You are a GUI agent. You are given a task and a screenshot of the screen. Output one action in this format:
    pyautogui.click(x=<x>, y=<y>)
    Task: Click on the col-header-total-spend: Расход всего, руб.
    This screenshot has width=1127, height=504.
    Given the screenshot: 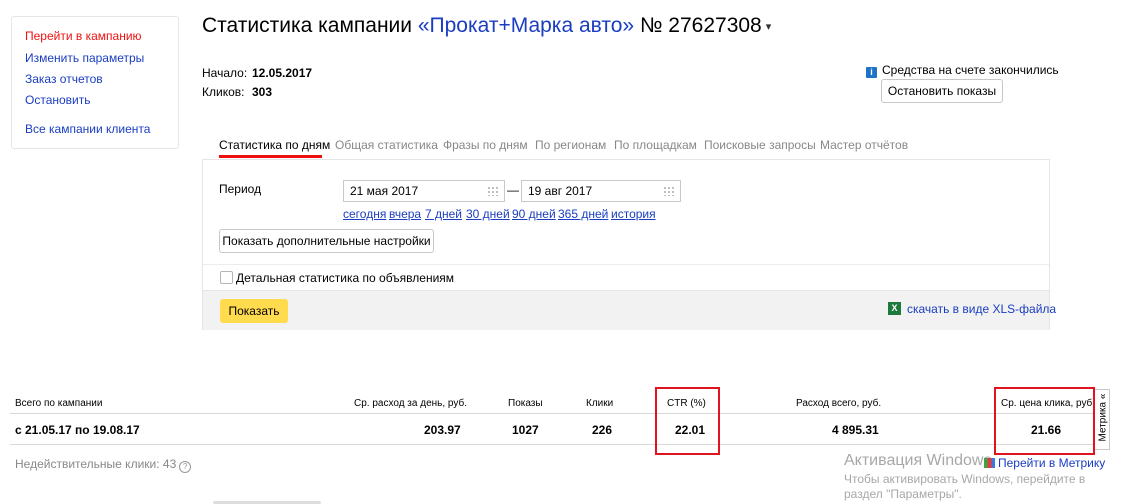 What is the action you would take?
    pyautogui.click(x=839, y=403)
    